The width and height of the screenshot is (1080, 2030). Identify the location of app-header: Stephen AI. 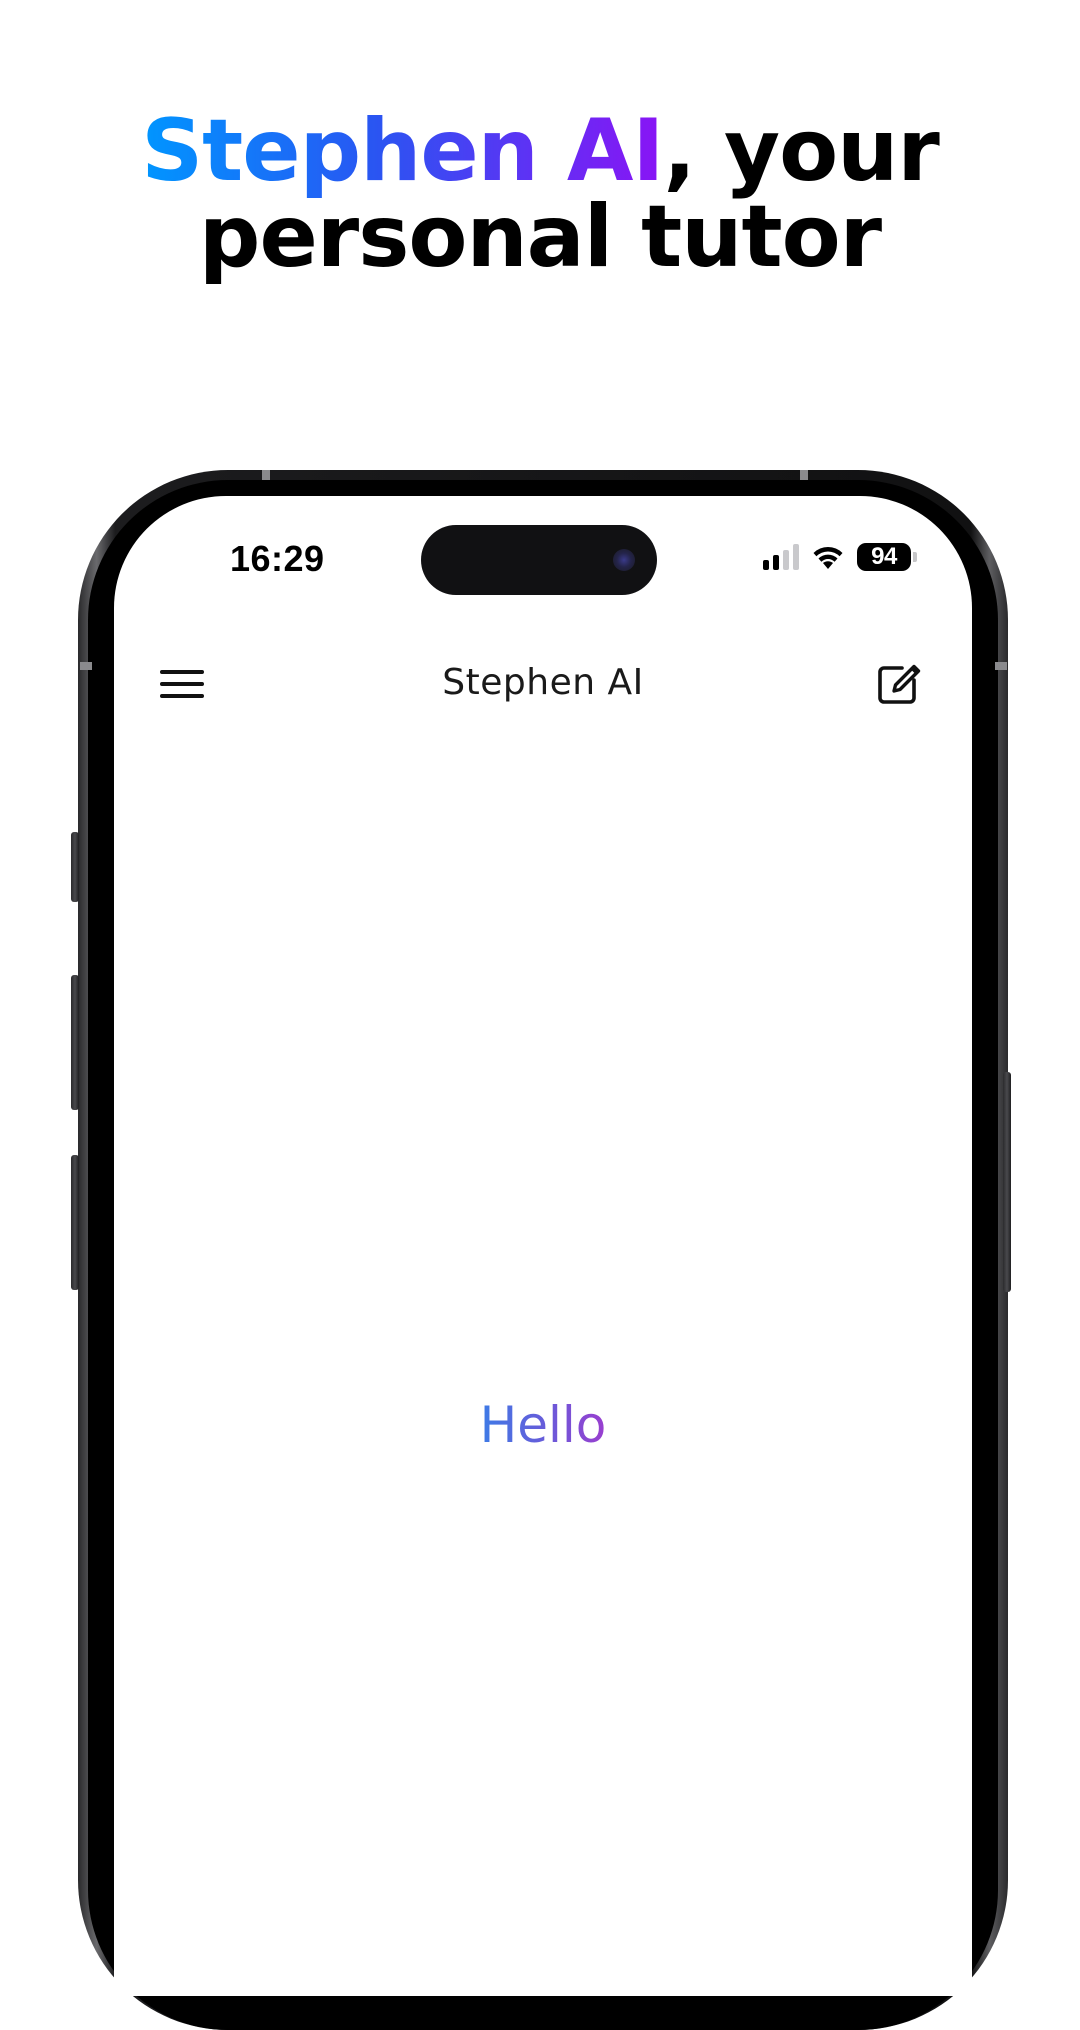
(543, 684).